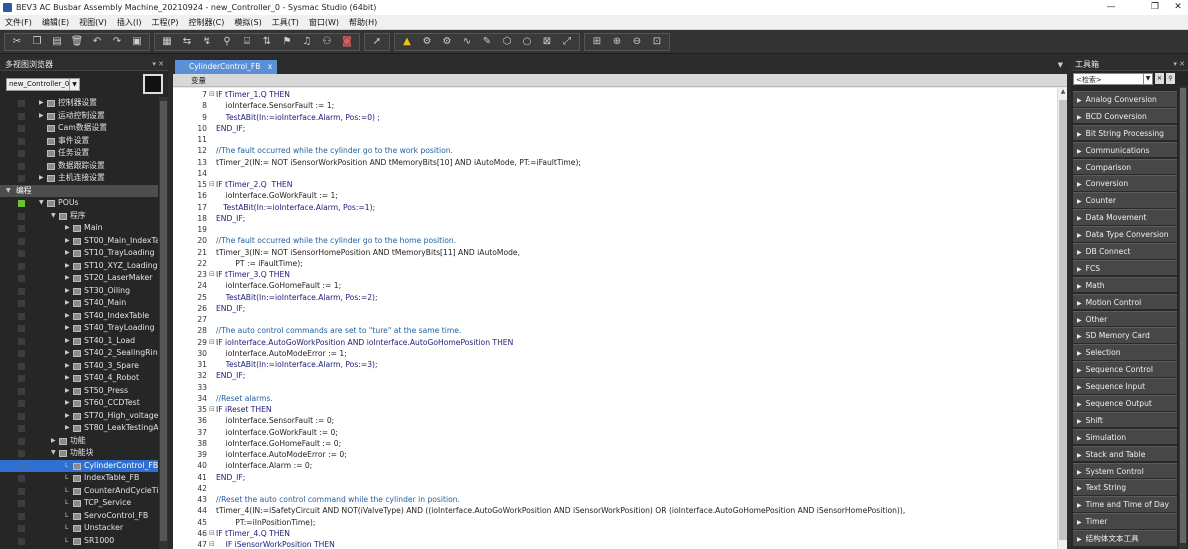  Describe the element at coordinates (37, 42) in the screenshot. I see `copy-icon: ❐` at that location.